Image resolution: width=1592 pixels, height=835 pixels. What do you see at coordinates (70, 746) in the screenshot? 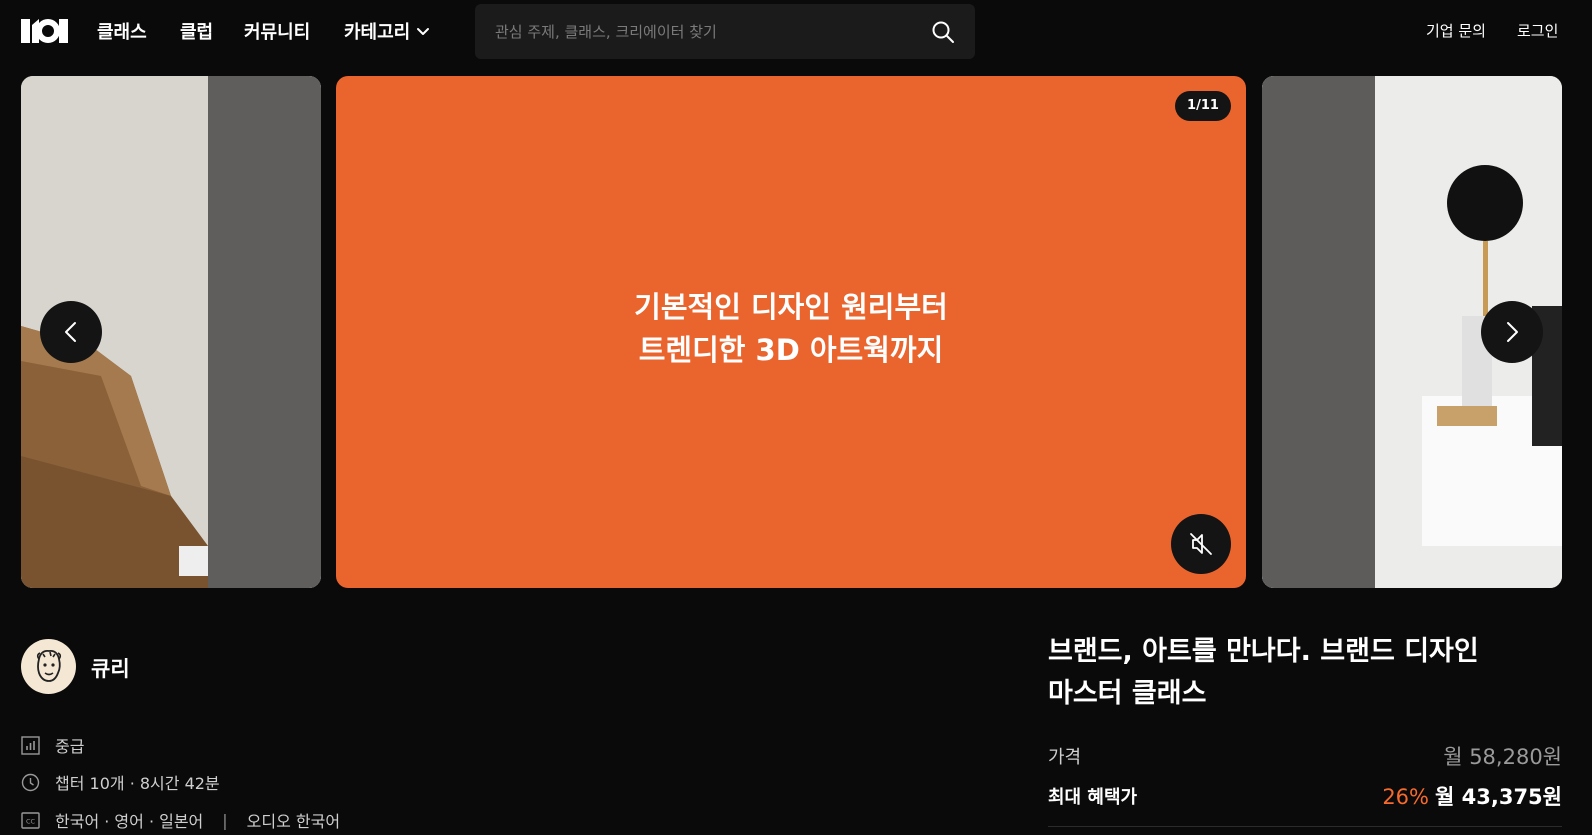
I see `level-text: 중급` at bounding box center [70, 746].